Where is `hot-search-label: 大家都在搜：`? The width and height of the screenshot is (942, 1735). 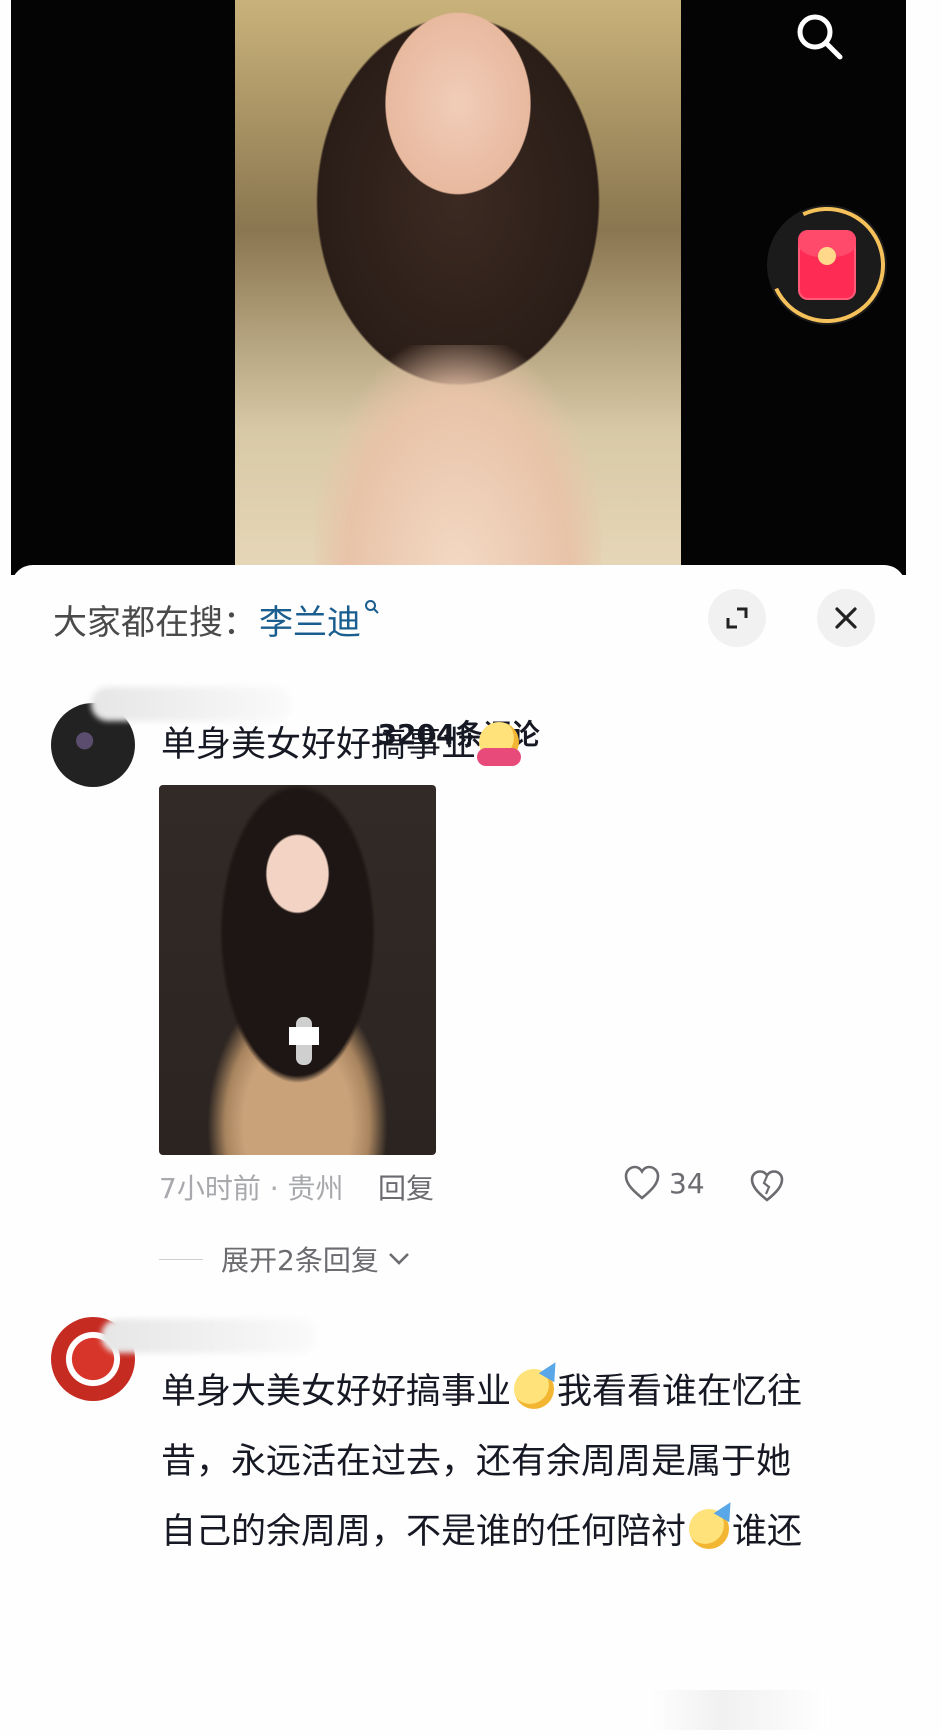
hot-search-label: 大家都在搜： is located at coordinates (155, 623).